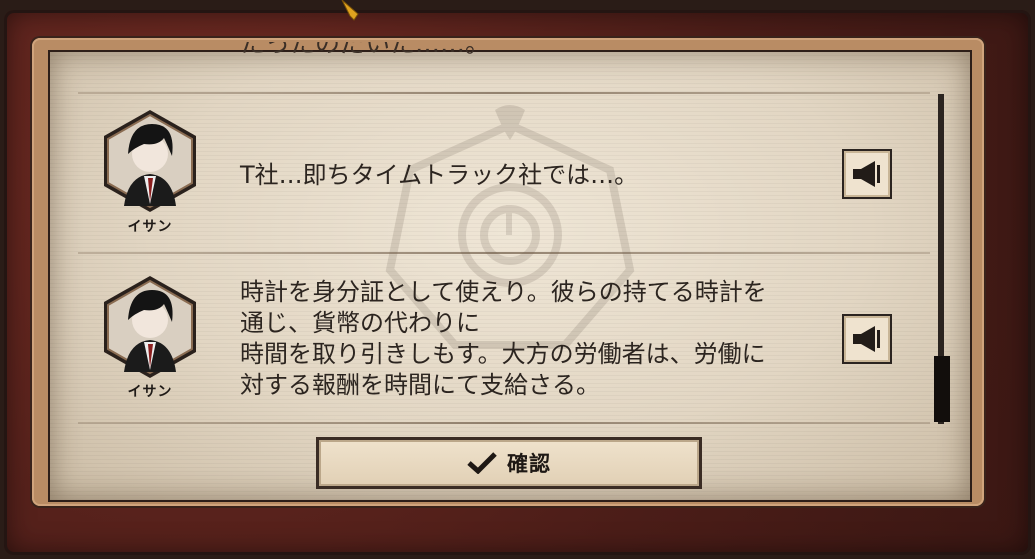 The height and width of the screenshot is (559, 1035). What do you see at coordinates (439, 175) in the screenshot?
I see `message-text: T社…即ちタイムトラック社では…。` at bounding box center [439, 175].